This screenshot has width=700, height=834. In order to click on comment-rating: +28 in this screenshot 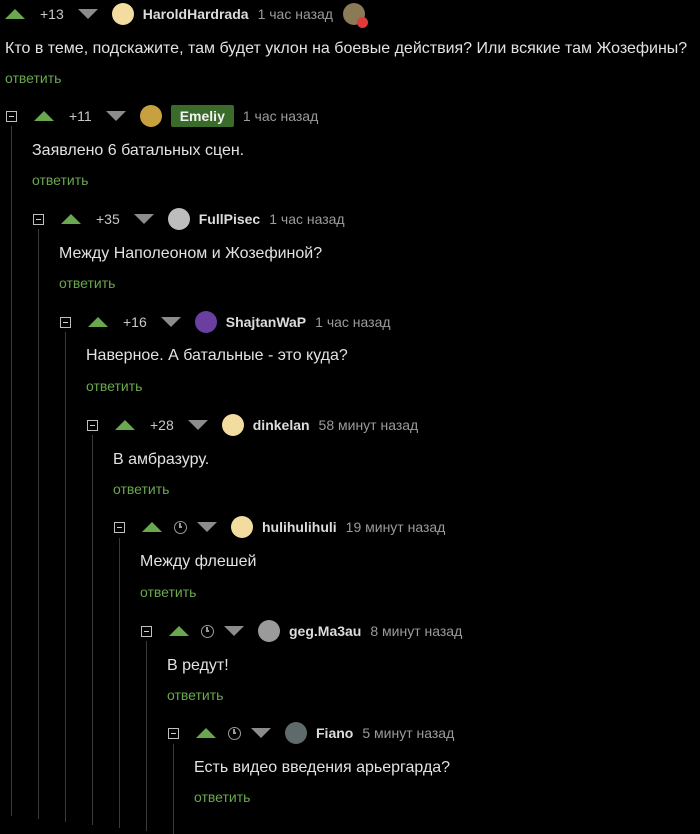, I will do `click(162, 425)`.